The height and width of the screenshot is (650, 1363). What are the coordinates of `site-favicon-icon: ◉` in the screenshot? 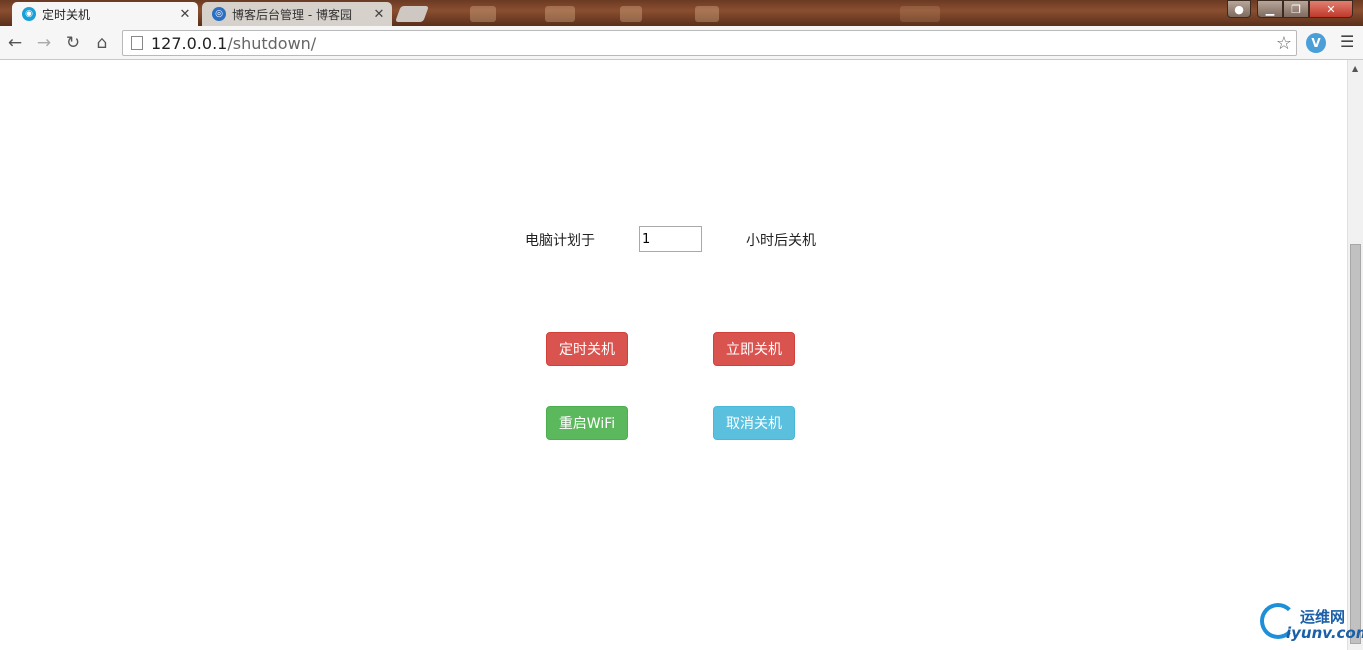 It's located at (29, 14).